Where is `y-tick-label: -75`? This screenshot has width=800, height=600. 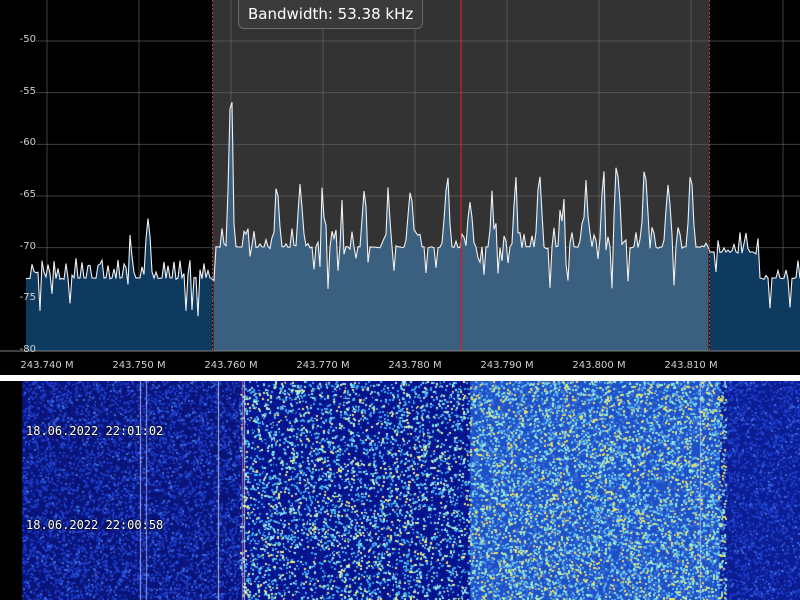
y-tick-label: -75 is located at coordinates (27, 298).